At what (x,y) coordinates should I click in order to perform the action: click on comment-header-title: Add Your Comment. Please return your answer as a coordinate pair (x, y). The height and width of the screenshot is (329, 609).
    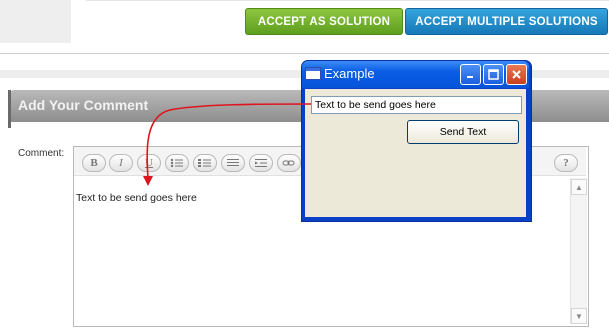
    Looking at the image, I should click on (83, 105).